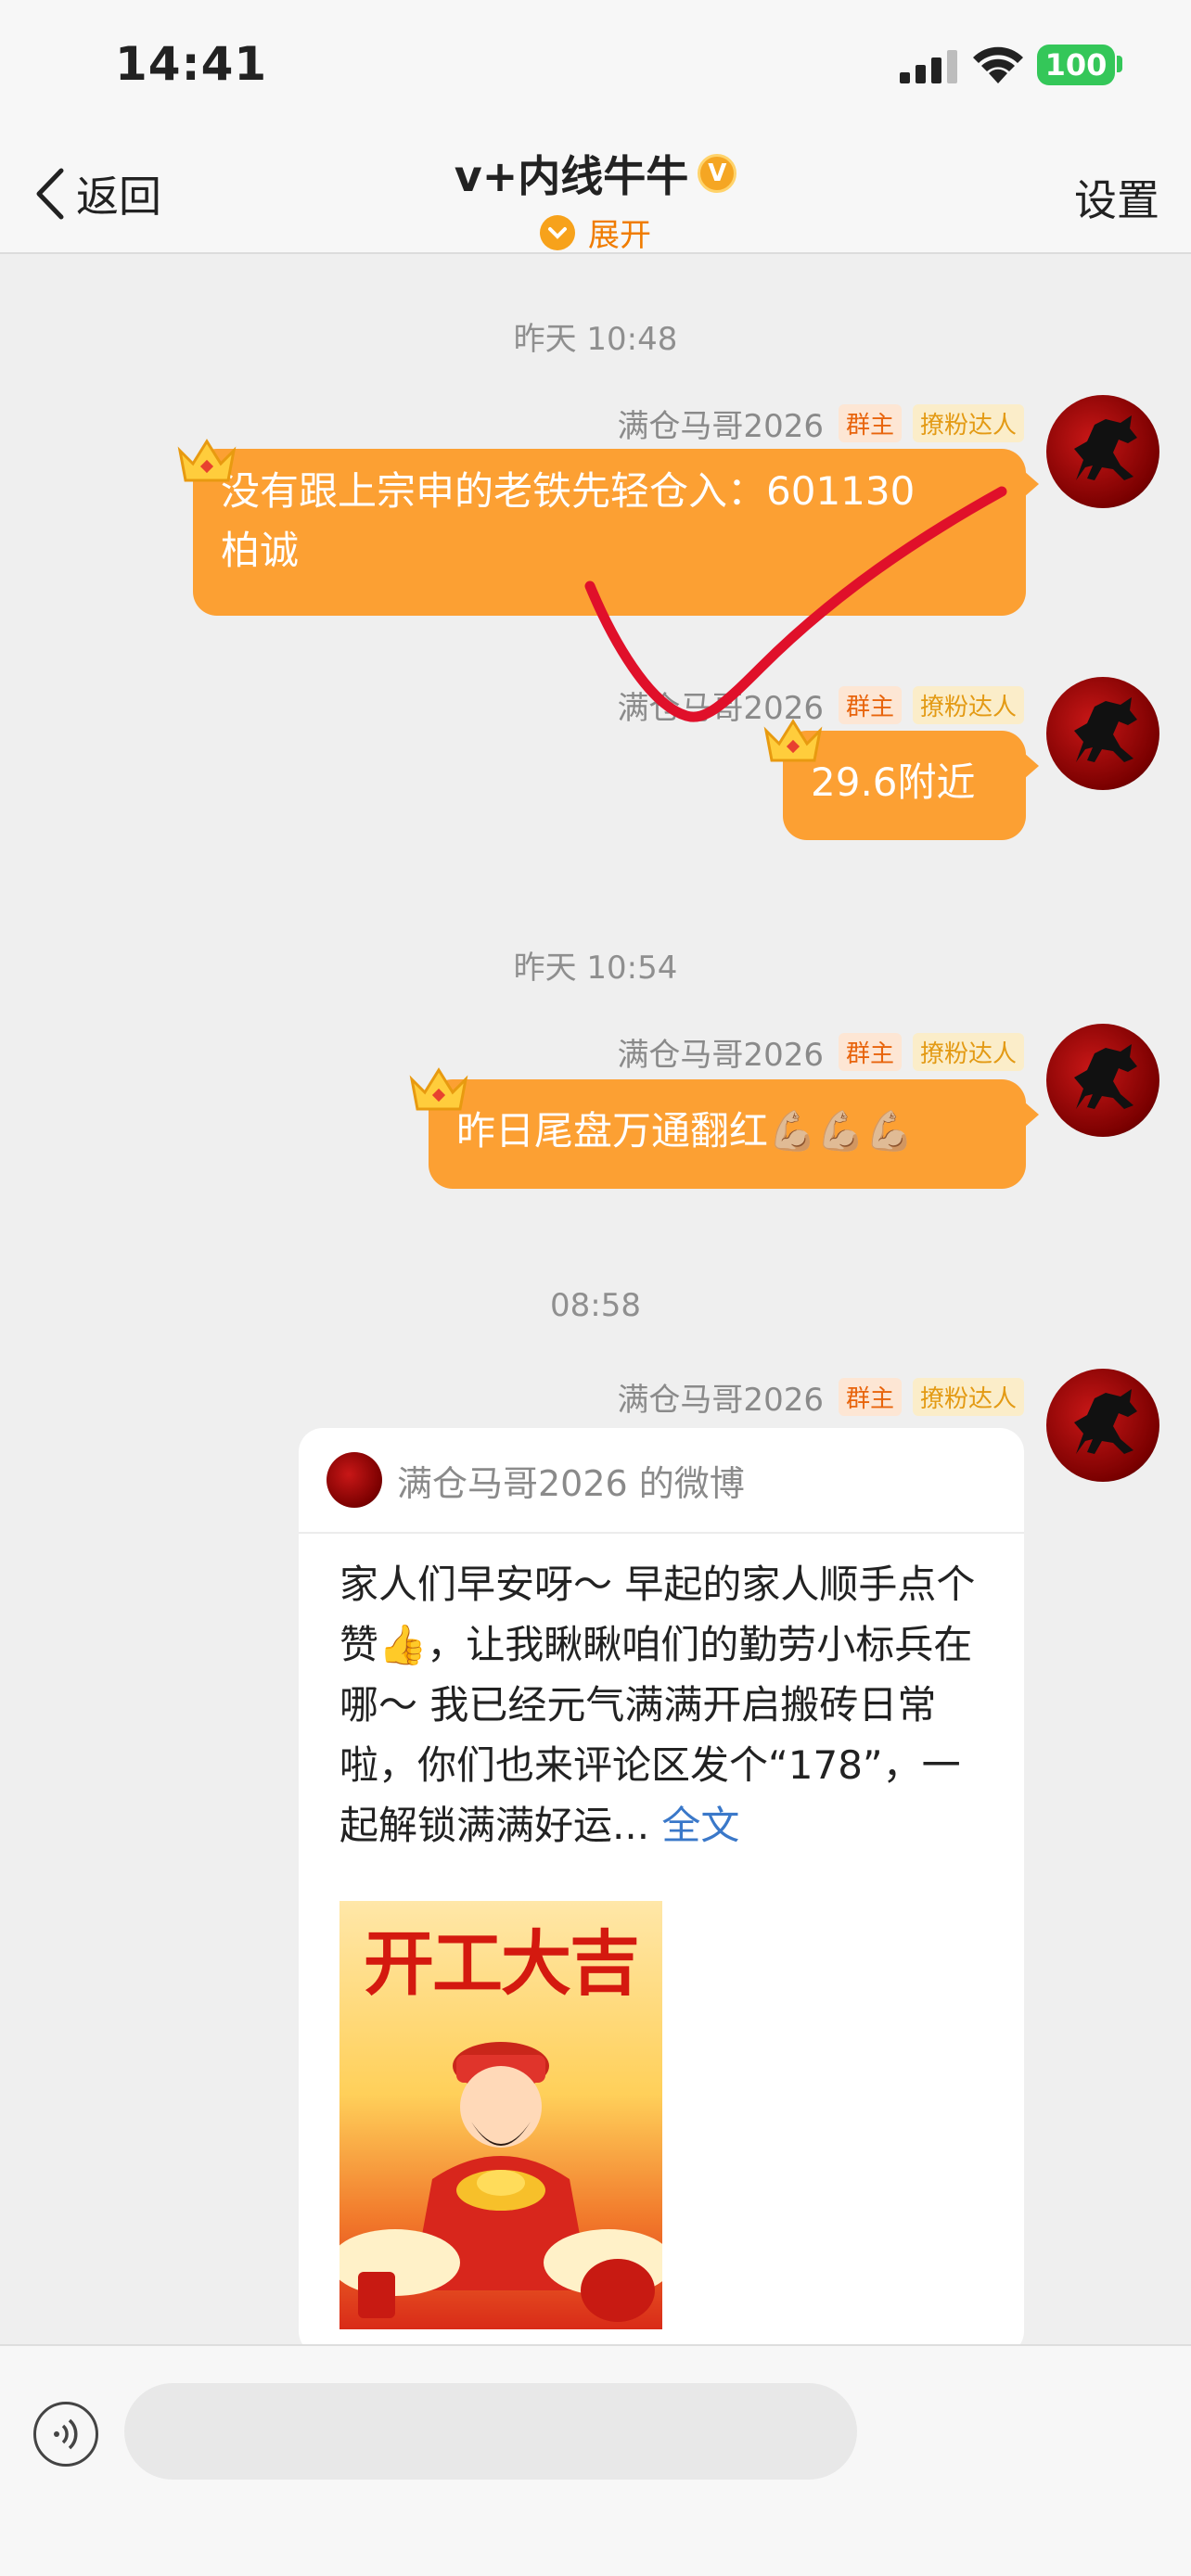  Describe the element at coordinates (1116, 197) in the screenshot. I see `settings-button: 设置` at that location.